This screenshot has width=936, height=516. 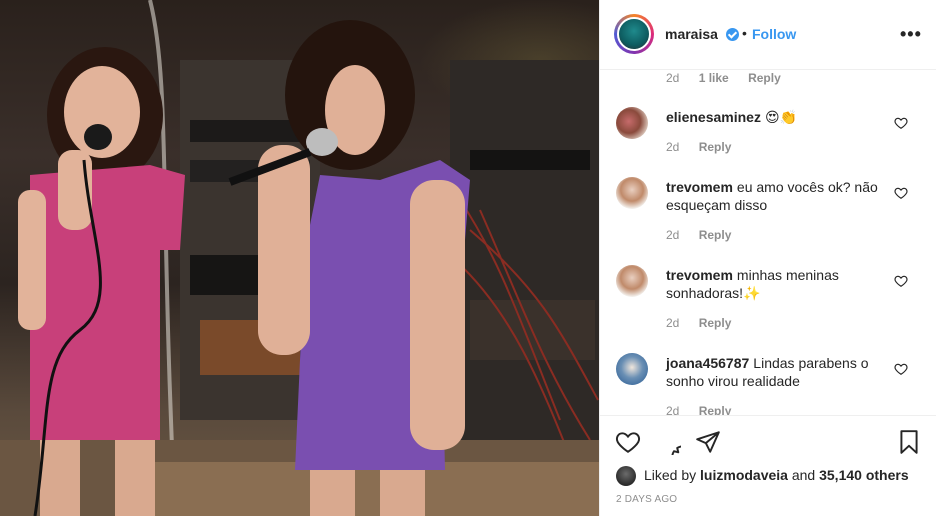 I want to click on right-girl-arm-right, so click(x=437, y=315).